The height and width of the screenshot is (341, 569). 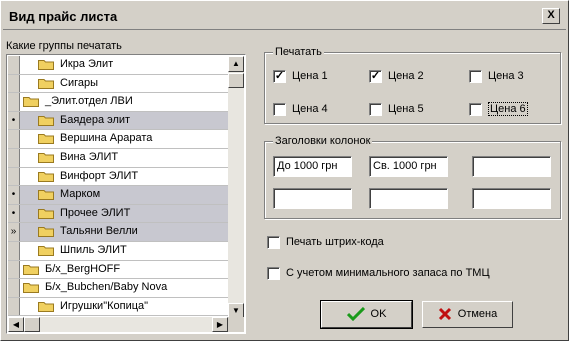 I want to click on row-cell: Тальяни Велли, so click(x=124, y=232).